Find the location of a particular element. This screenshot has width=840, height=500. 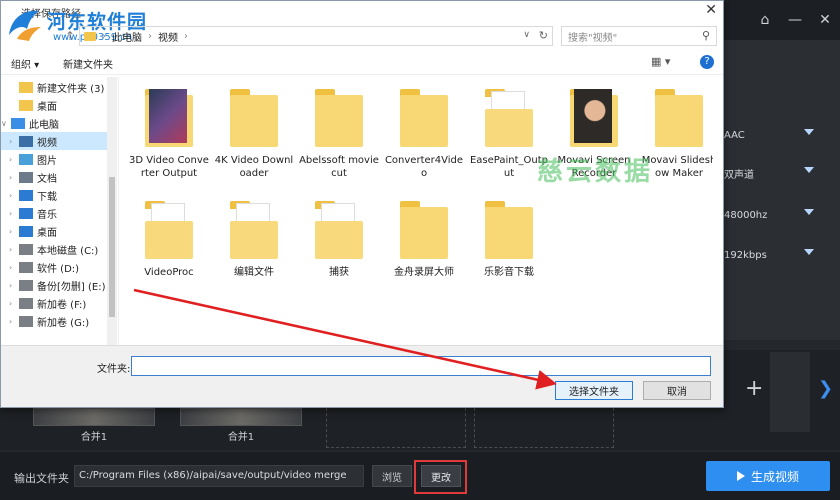

nav-item-label: 桌面 is located at coordinates (47, 107).